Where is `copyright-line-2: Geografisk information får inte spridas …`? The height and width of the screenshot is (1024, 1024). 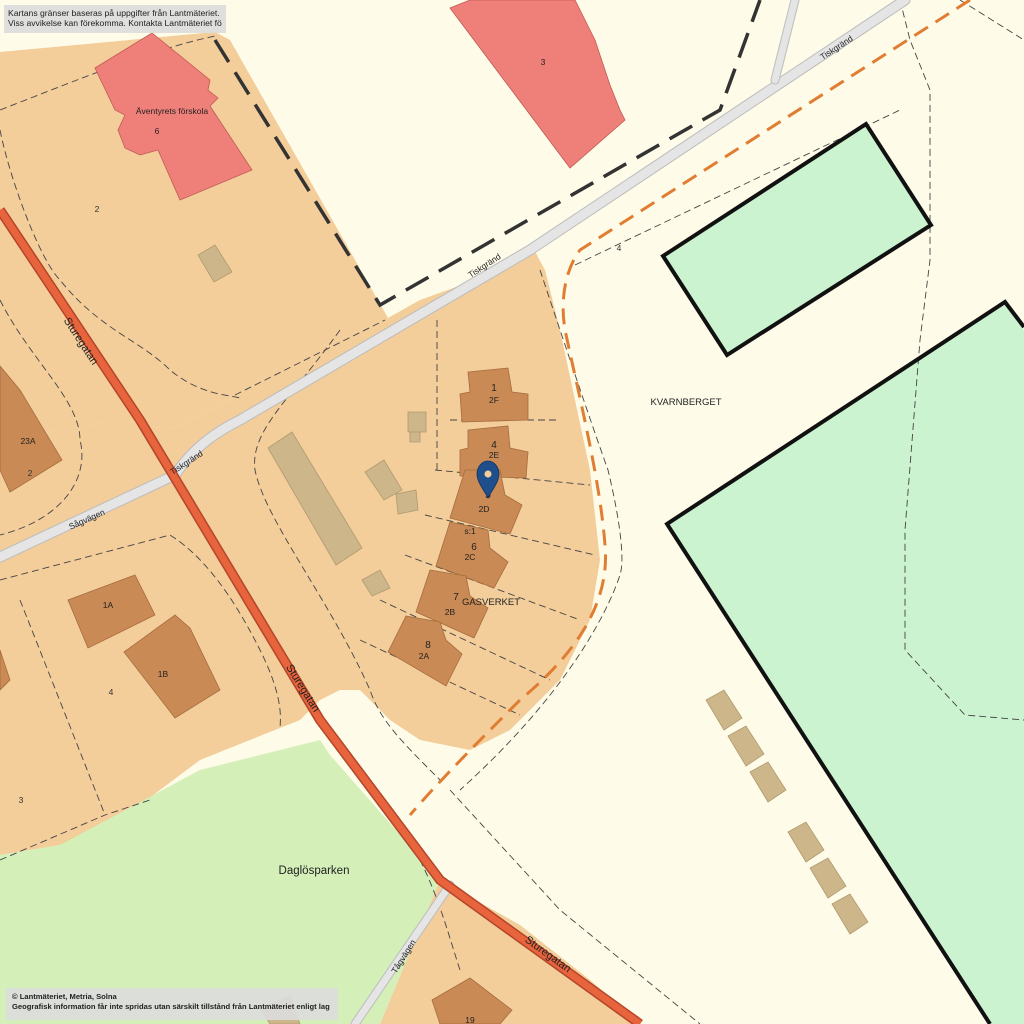 copyright-line-2: Geografisk information får inte spridas … is located at coordinates (172, 1006).